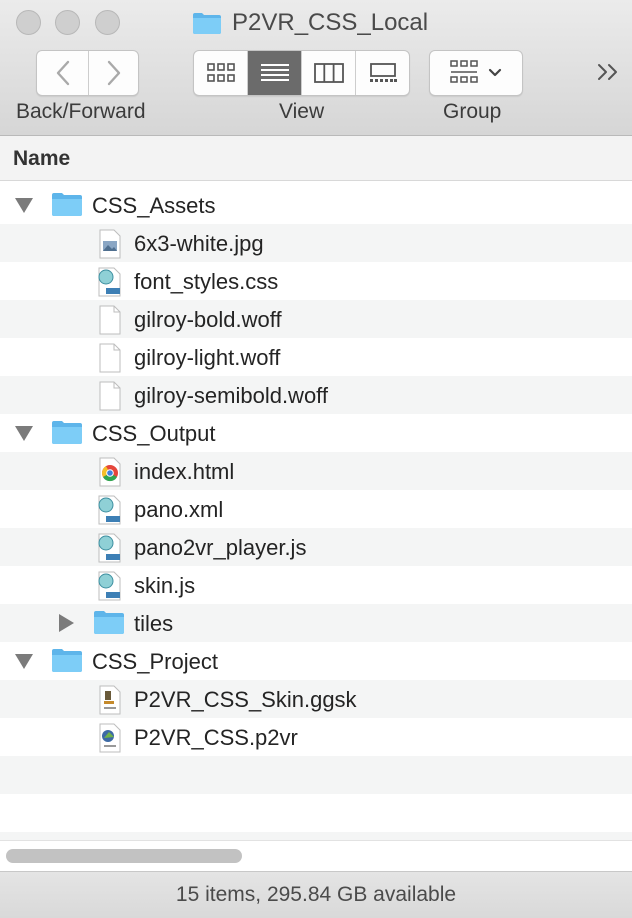 The width and height of the screenshot is (632, 918). I want to click on list-item: CSS_Output, so click(316, 433).